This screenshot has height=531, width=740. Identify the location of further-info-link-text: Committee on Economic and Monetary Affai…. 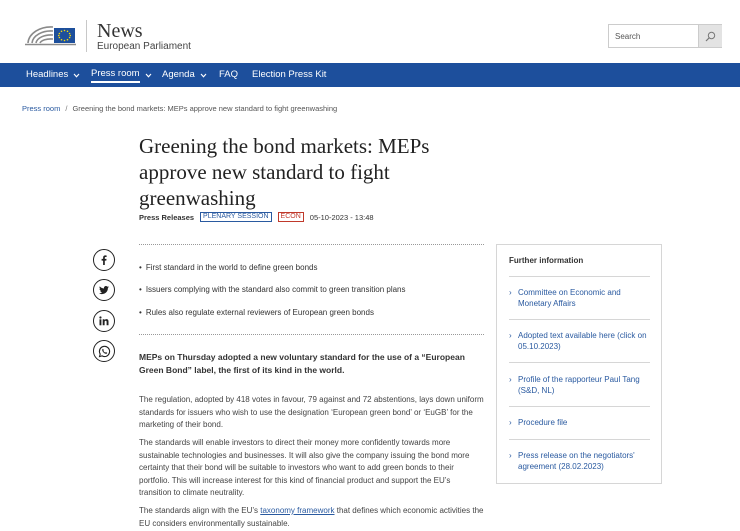
(569, 298).